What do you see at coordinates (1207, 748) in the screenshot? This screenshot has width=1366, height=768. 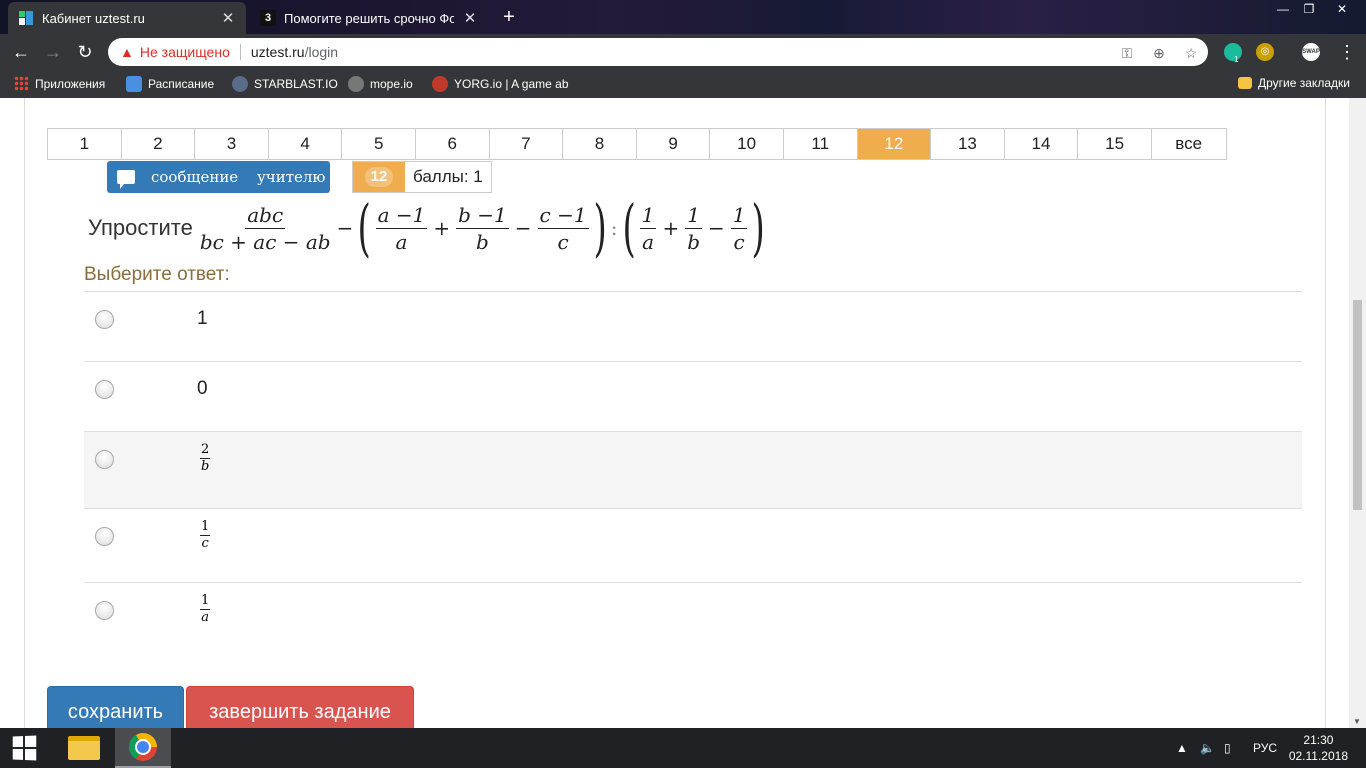 I see `volume-muted-icon: 🔈` at bounding box center [1207, 748].